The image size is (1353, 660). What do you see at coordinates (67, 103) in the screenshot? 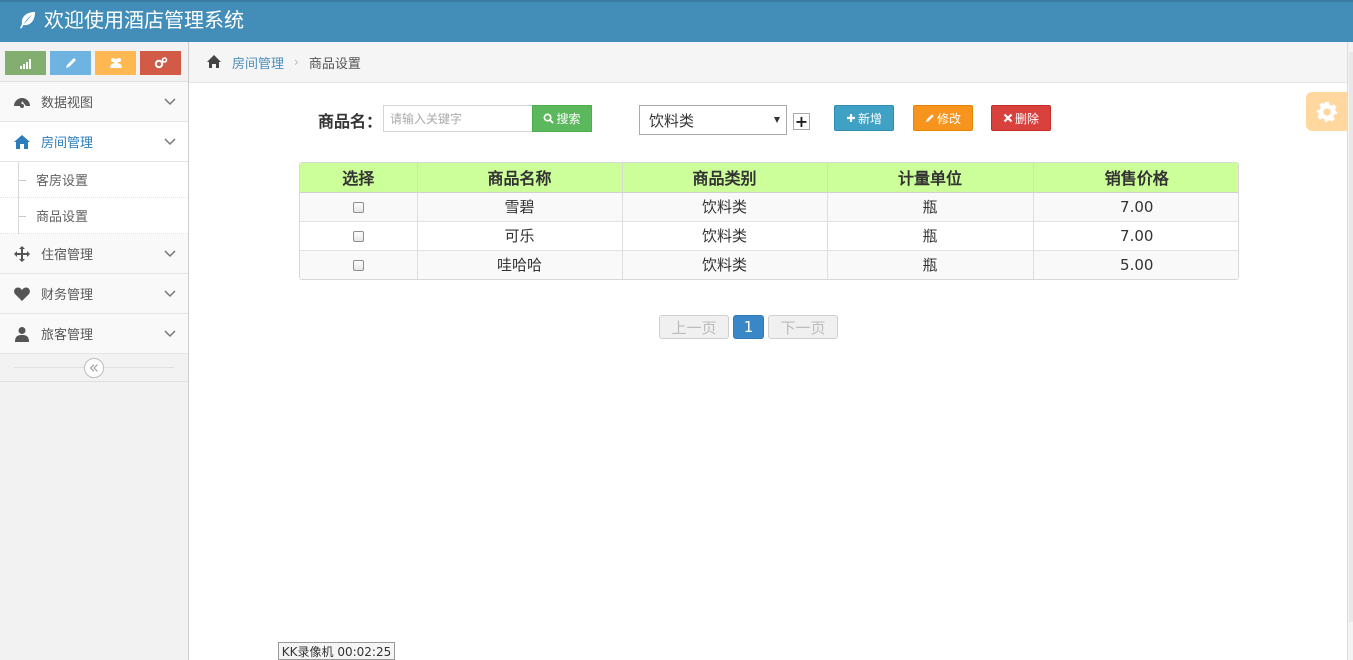
I see `sidebar-item-label: 数据视图` at bounding box center [67, 103].